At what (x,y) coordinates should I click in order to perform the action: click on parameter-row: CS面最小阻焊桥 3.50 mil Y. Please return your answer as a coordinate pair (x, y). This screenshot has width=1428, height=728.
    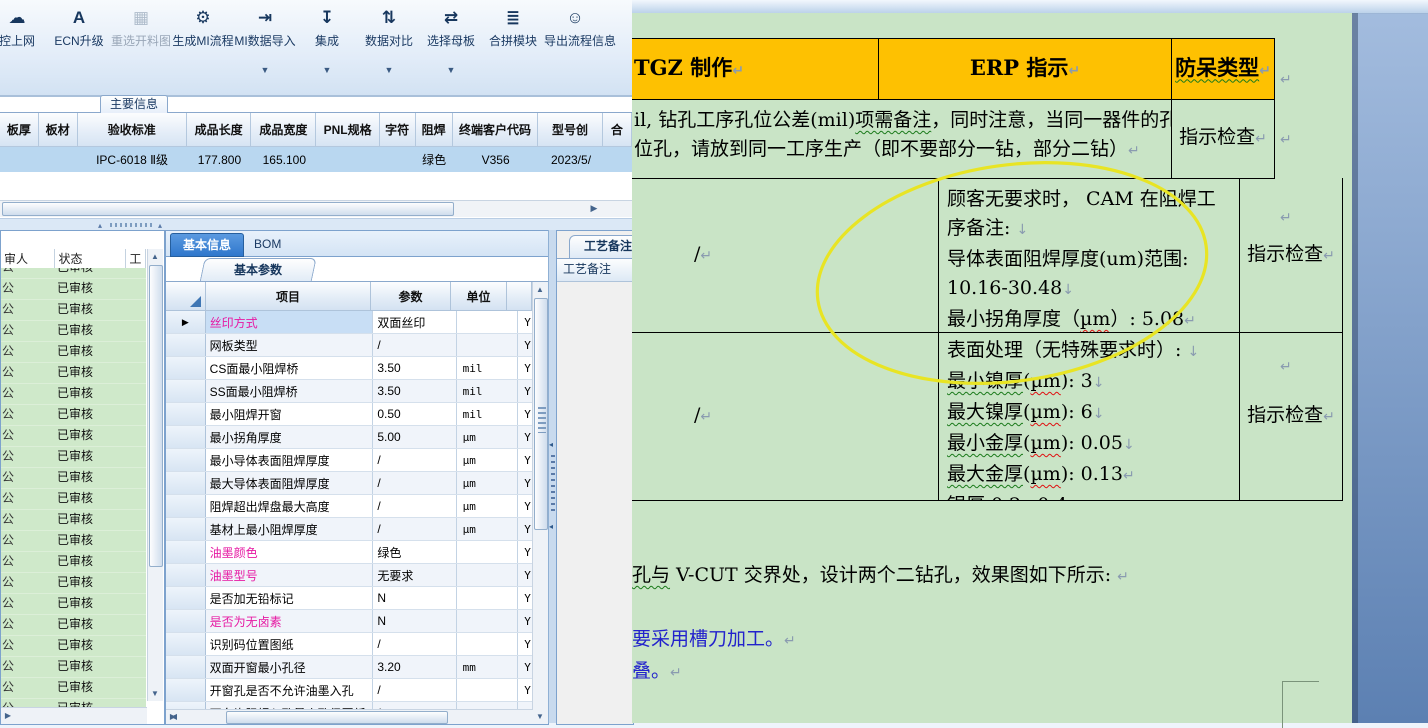
    Looking at the image, I should click on (357, 368).